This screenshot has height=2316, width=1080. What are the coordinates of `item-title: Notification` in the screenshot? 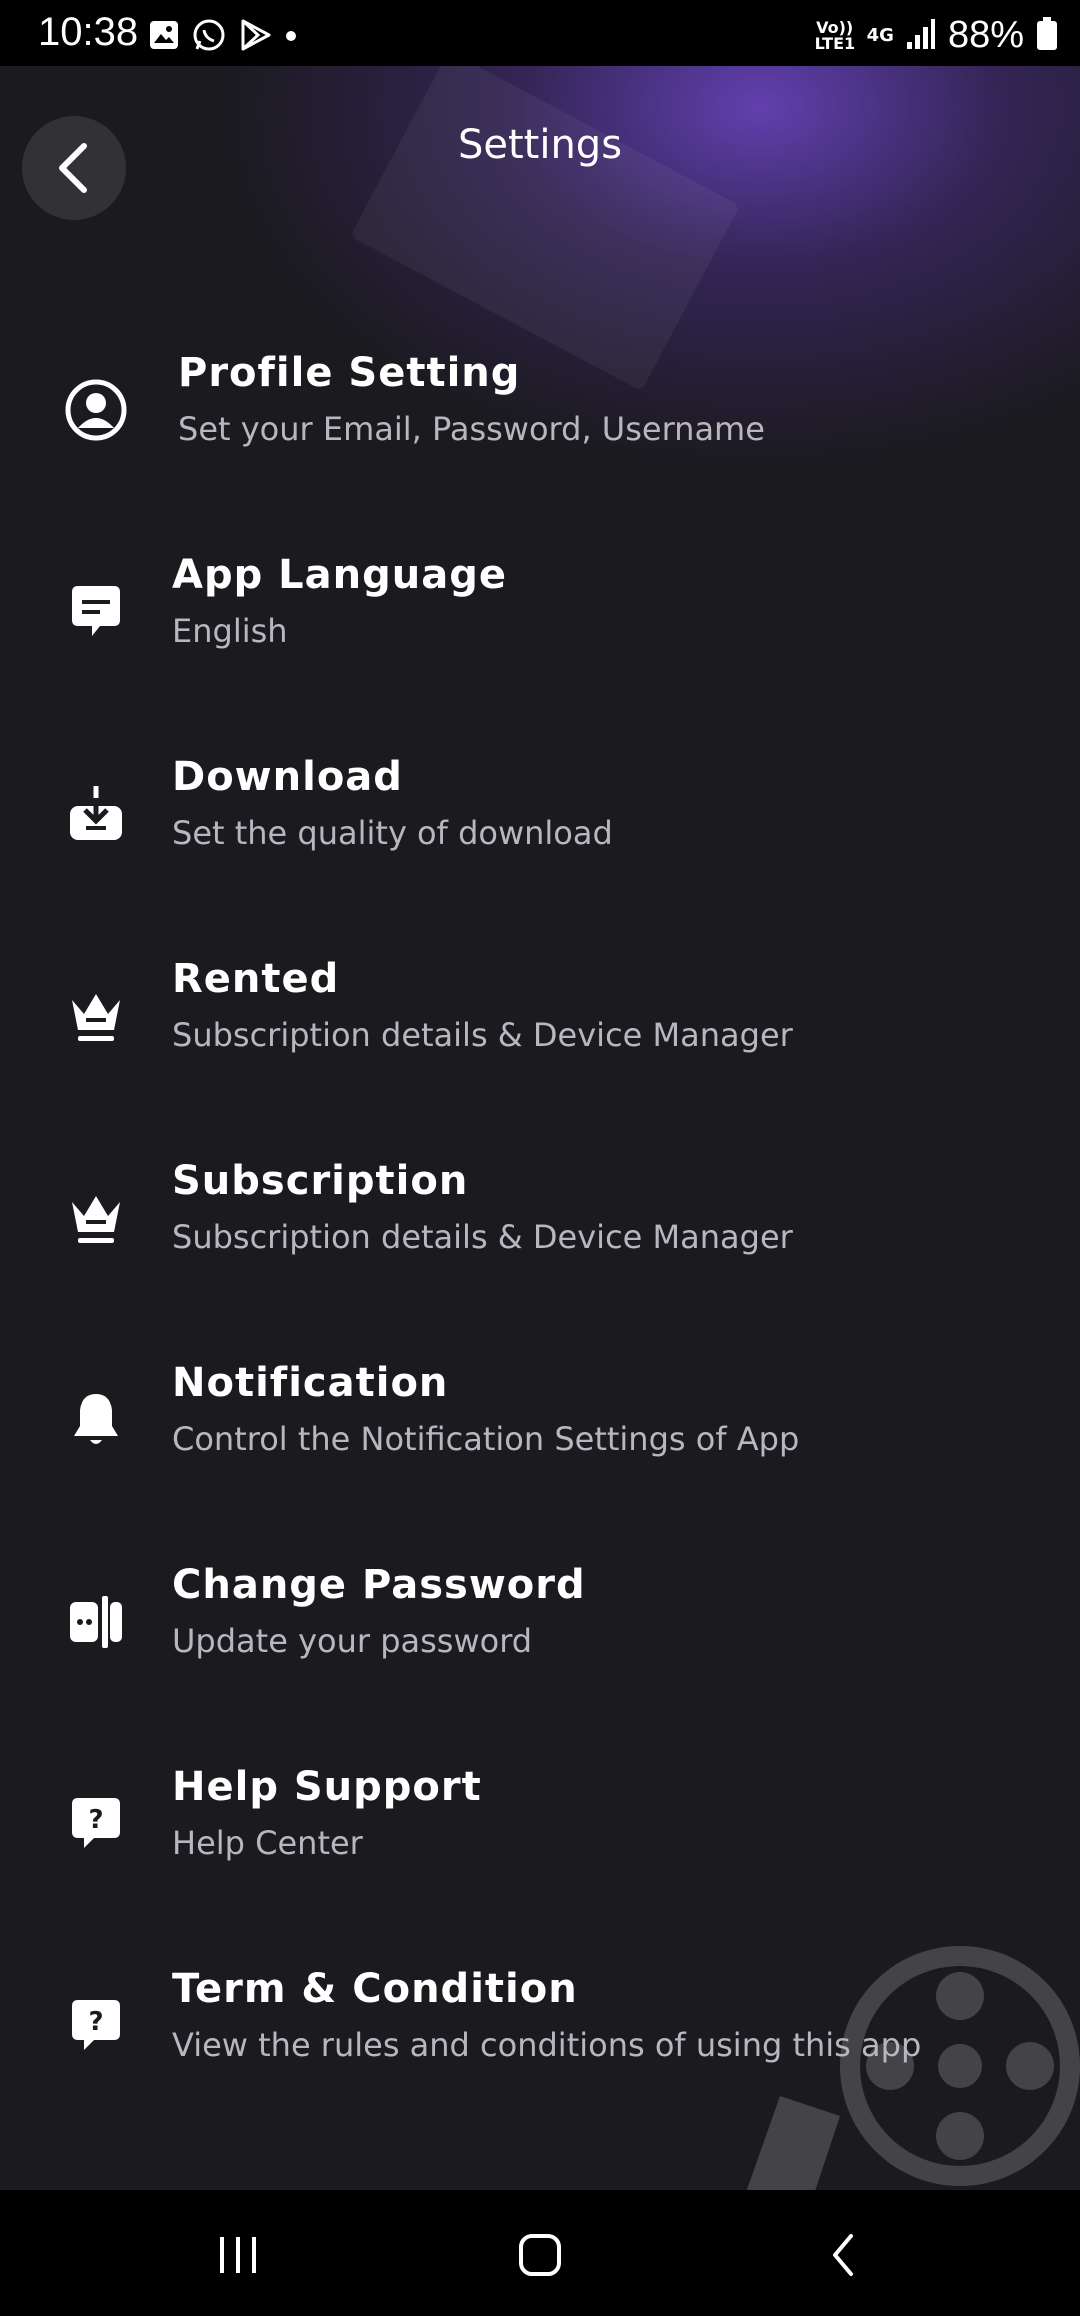 It's located at (310, 1383).